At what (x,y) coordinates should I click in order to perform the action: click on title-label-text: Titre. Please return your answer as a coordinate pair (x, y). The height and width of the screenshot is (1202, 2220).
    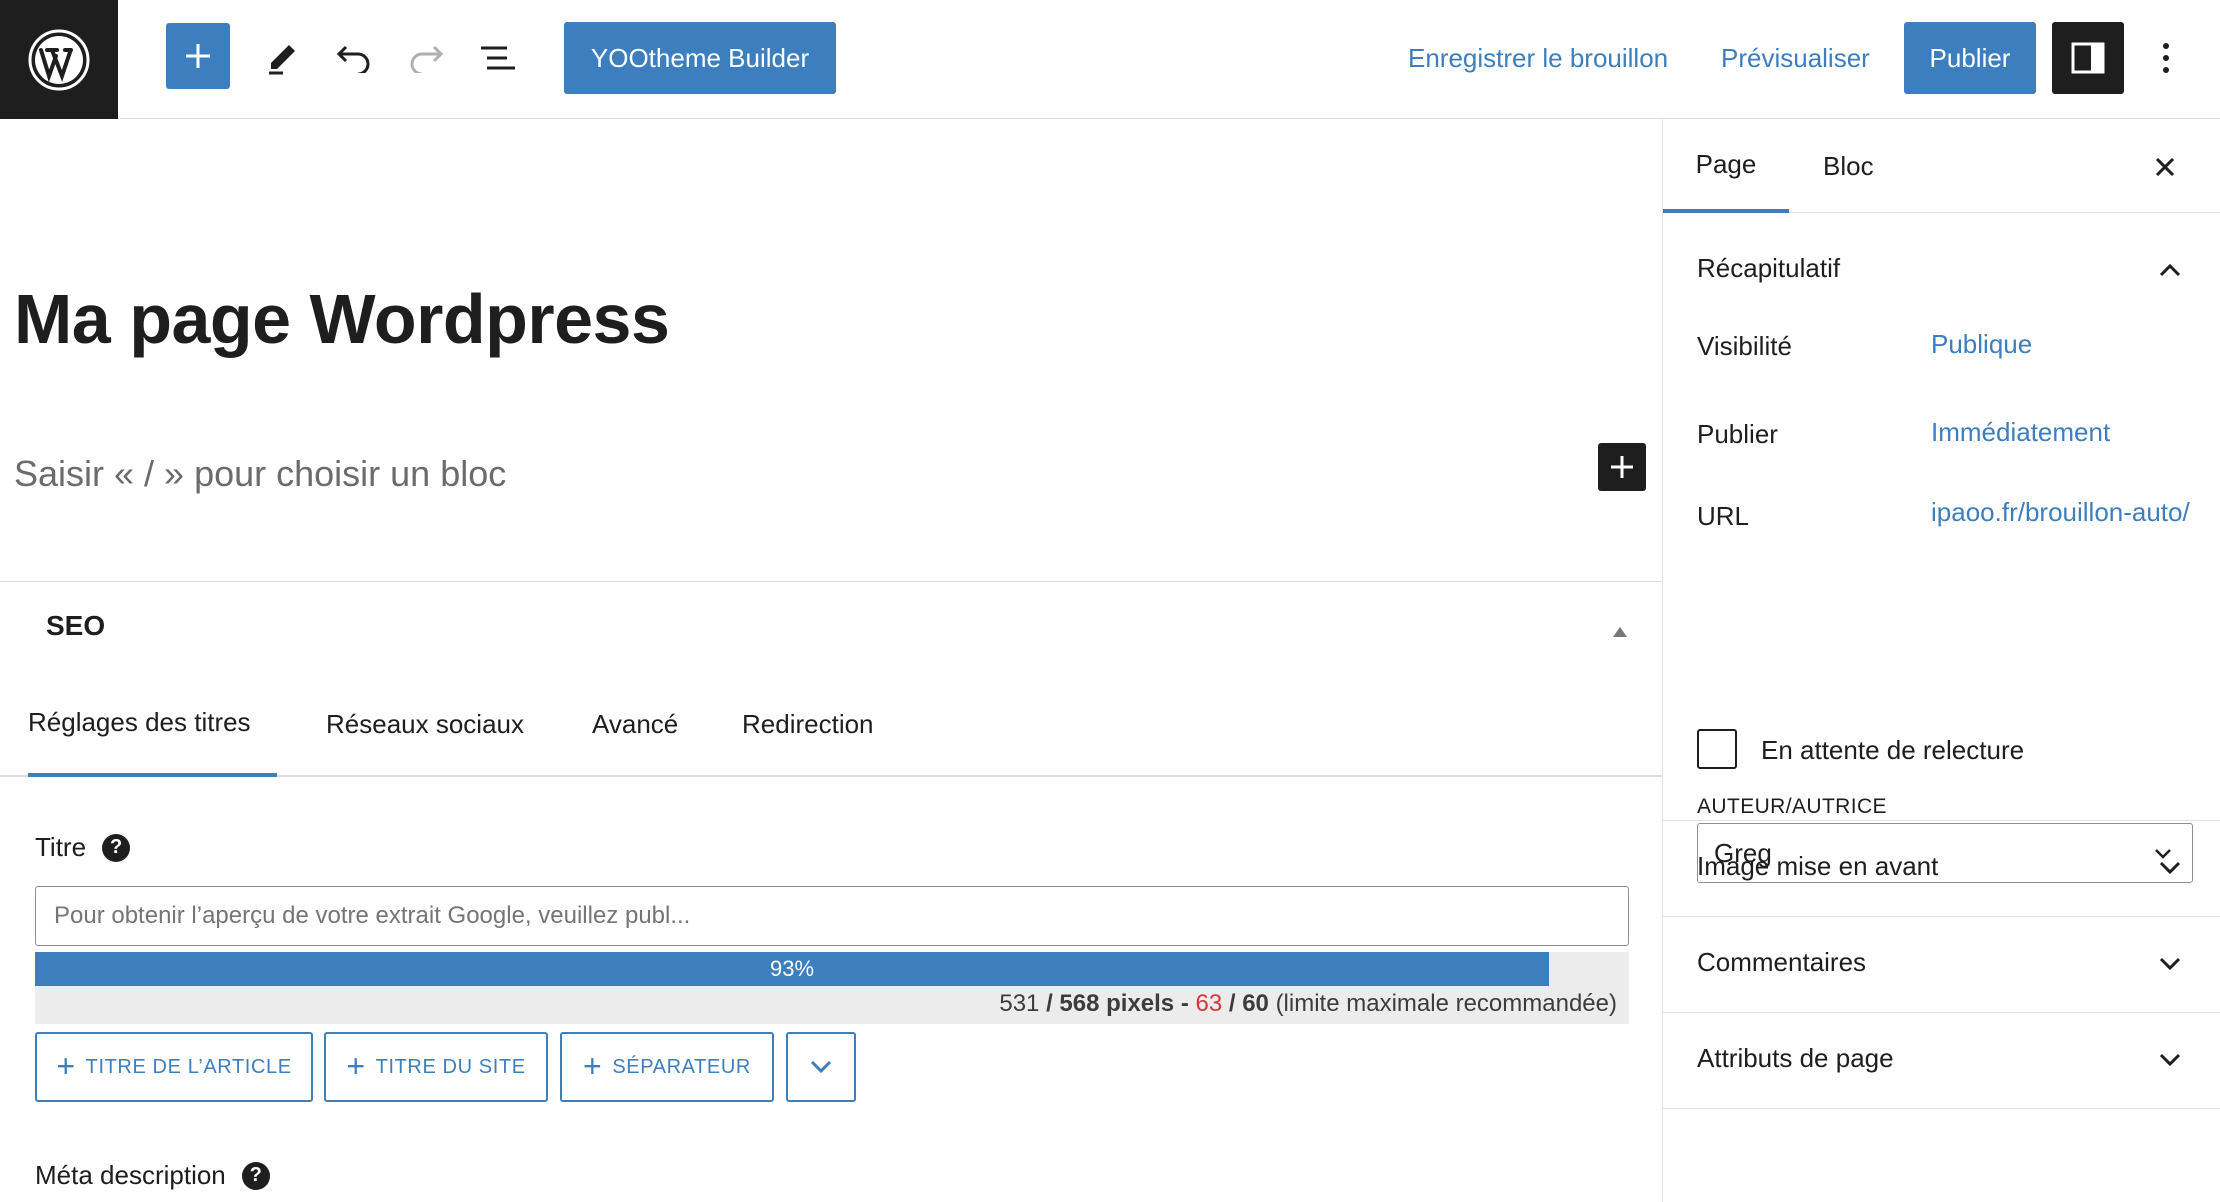
    Looking at the image, I should click on (61, 847).